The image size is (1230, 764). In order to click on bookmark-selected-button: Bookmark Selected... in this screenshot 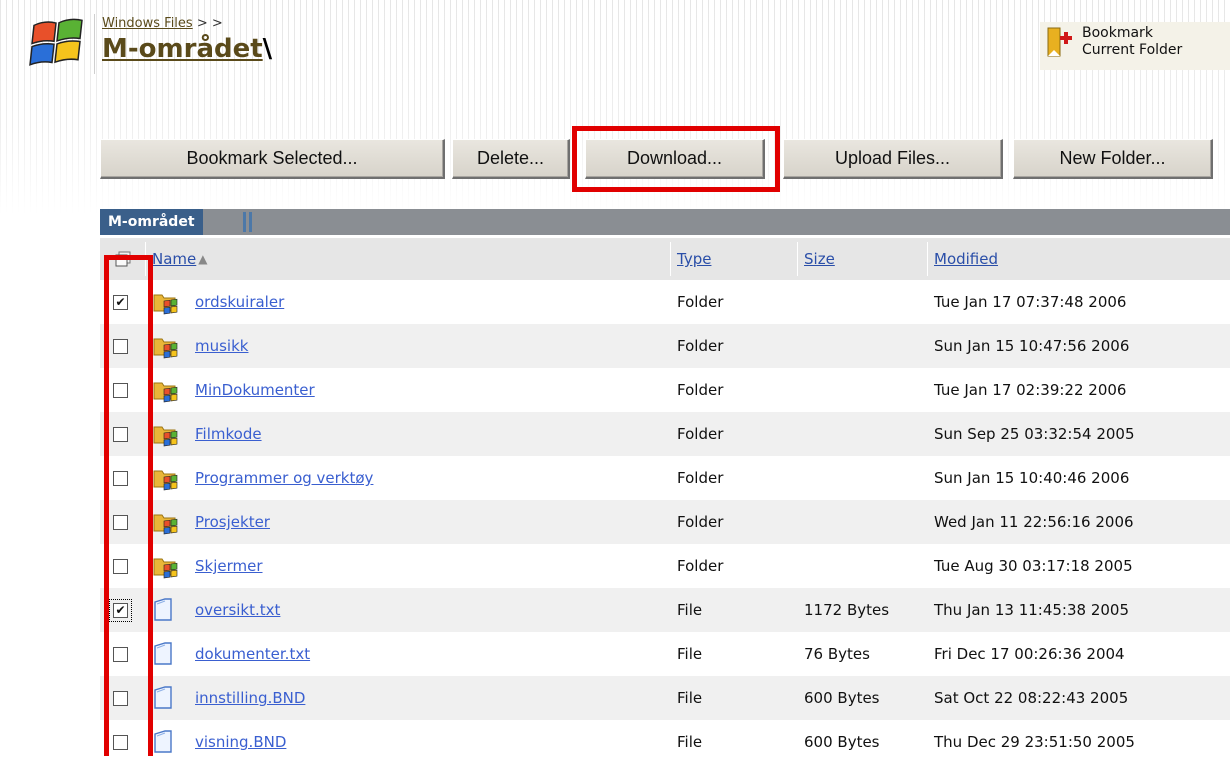, I will do `click(272, 159)`.